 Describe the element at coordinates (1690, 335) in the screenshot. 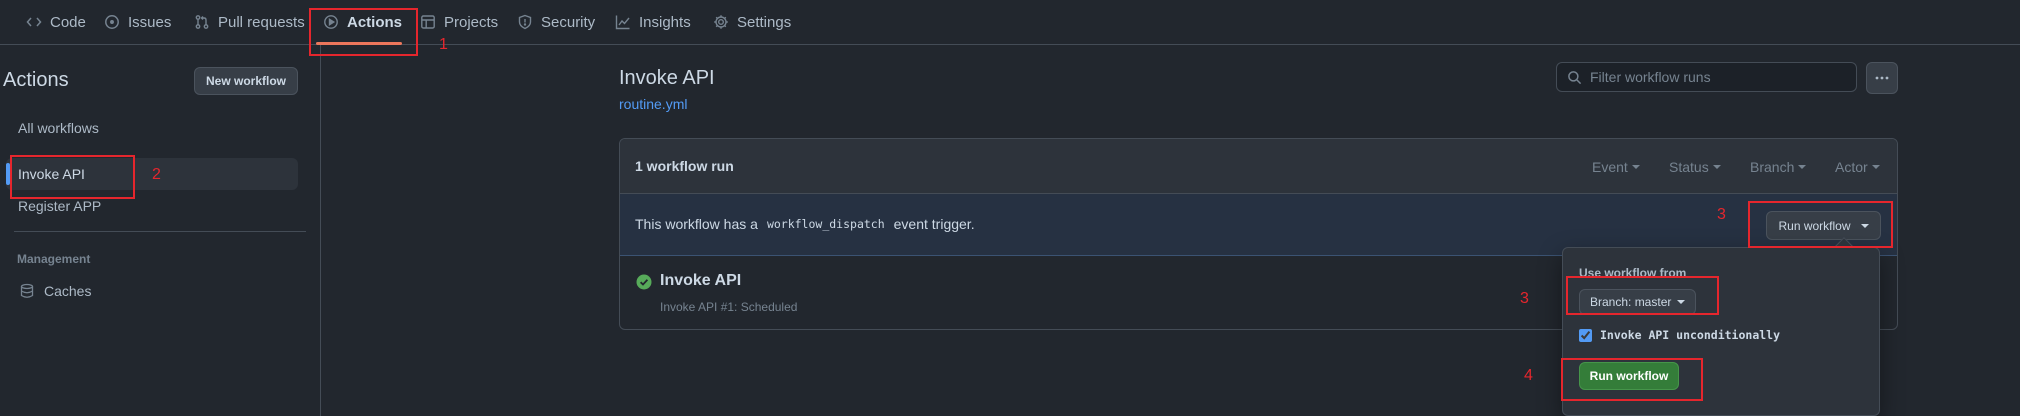

I see `invoke-unconditionally-label: Invoke API unconditionally` at that location.